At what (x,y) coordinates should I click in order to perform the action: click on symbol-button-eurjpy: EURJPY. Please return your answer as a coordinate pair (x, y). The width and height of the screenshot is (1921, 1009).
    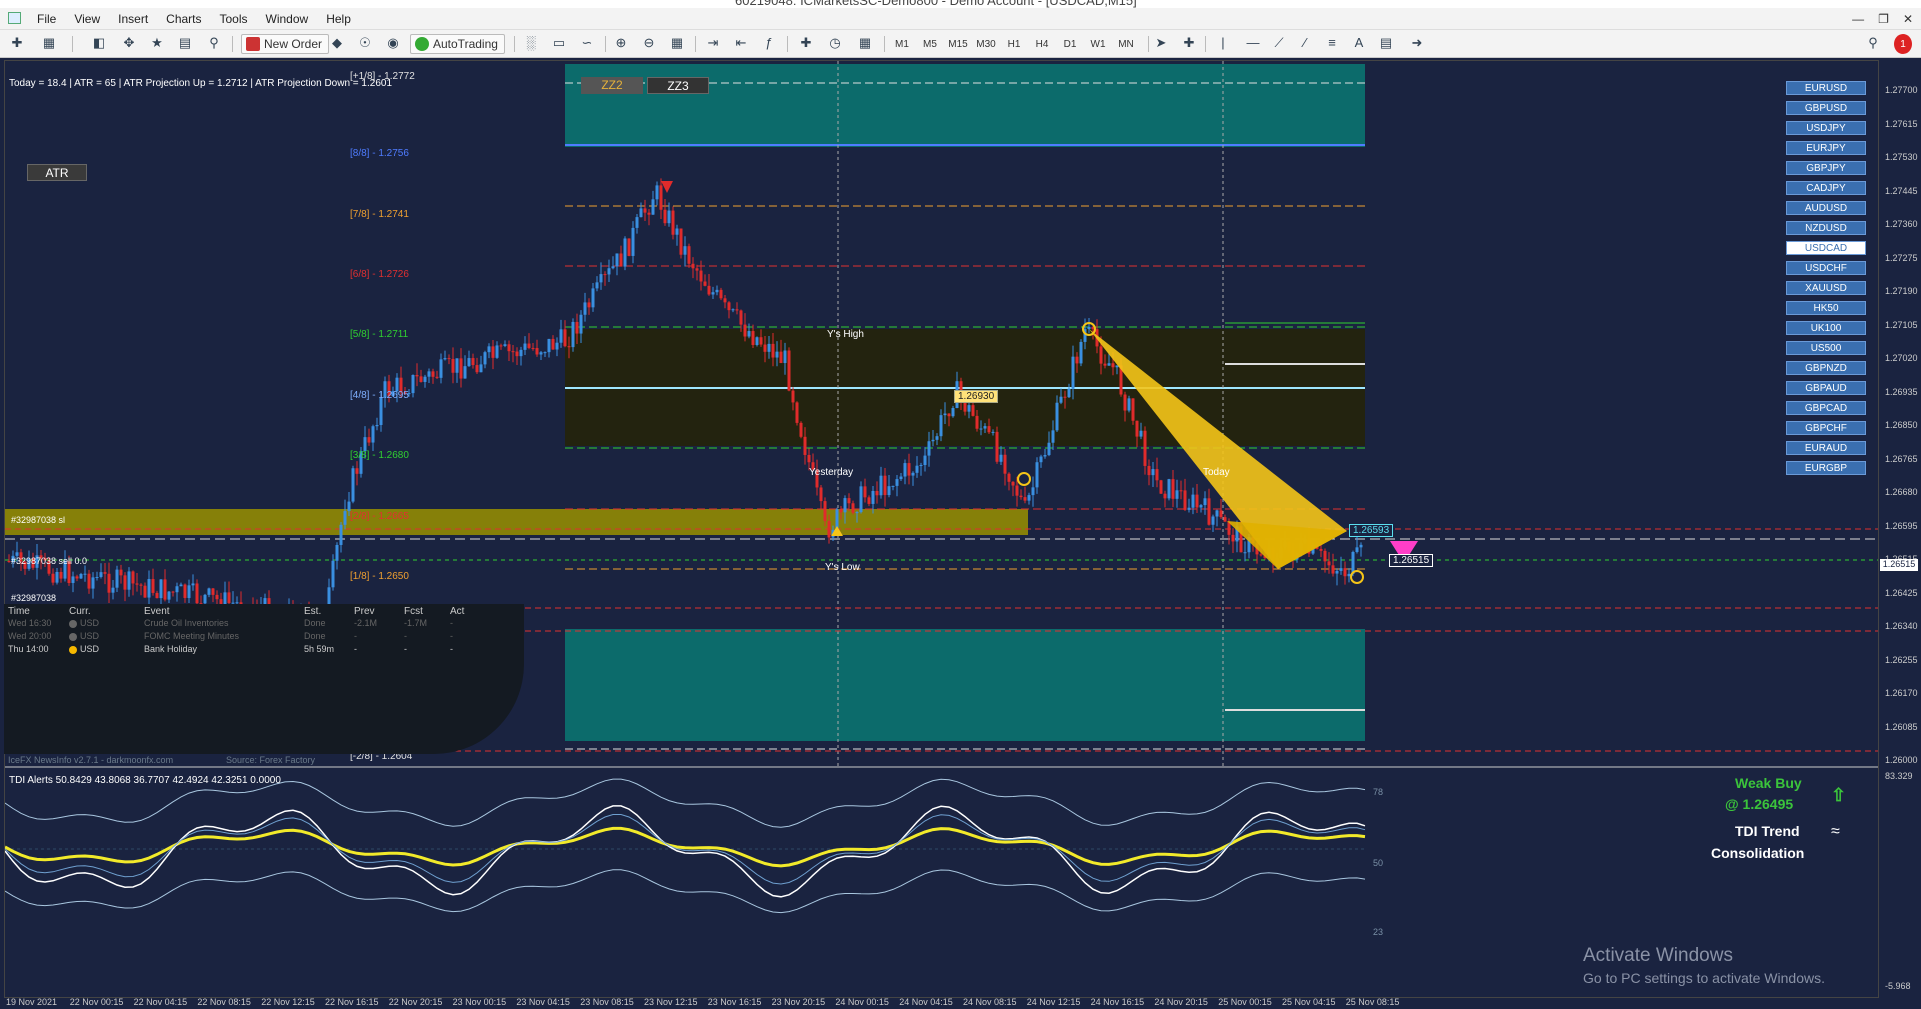
    Looking at the image, I should click on (1826, 148).